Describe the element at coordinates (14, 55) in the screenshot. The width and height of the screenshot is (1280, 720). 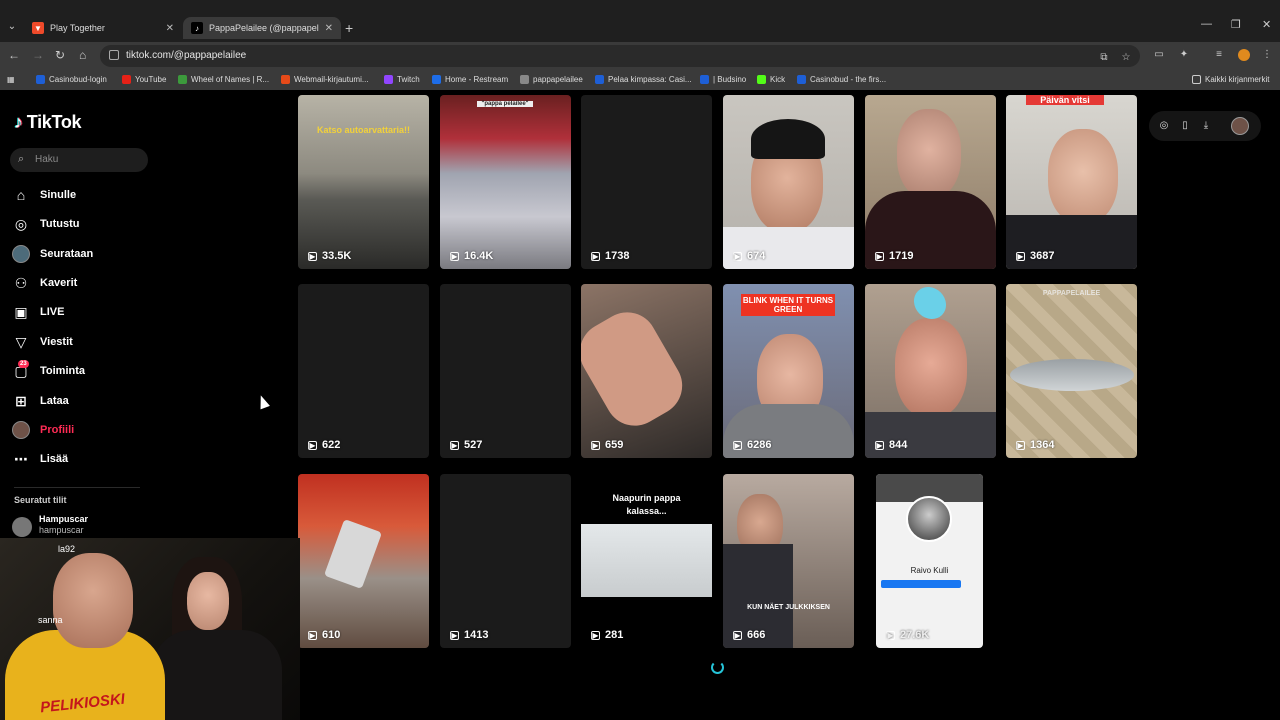
I see `back-icon: ←` at that location.